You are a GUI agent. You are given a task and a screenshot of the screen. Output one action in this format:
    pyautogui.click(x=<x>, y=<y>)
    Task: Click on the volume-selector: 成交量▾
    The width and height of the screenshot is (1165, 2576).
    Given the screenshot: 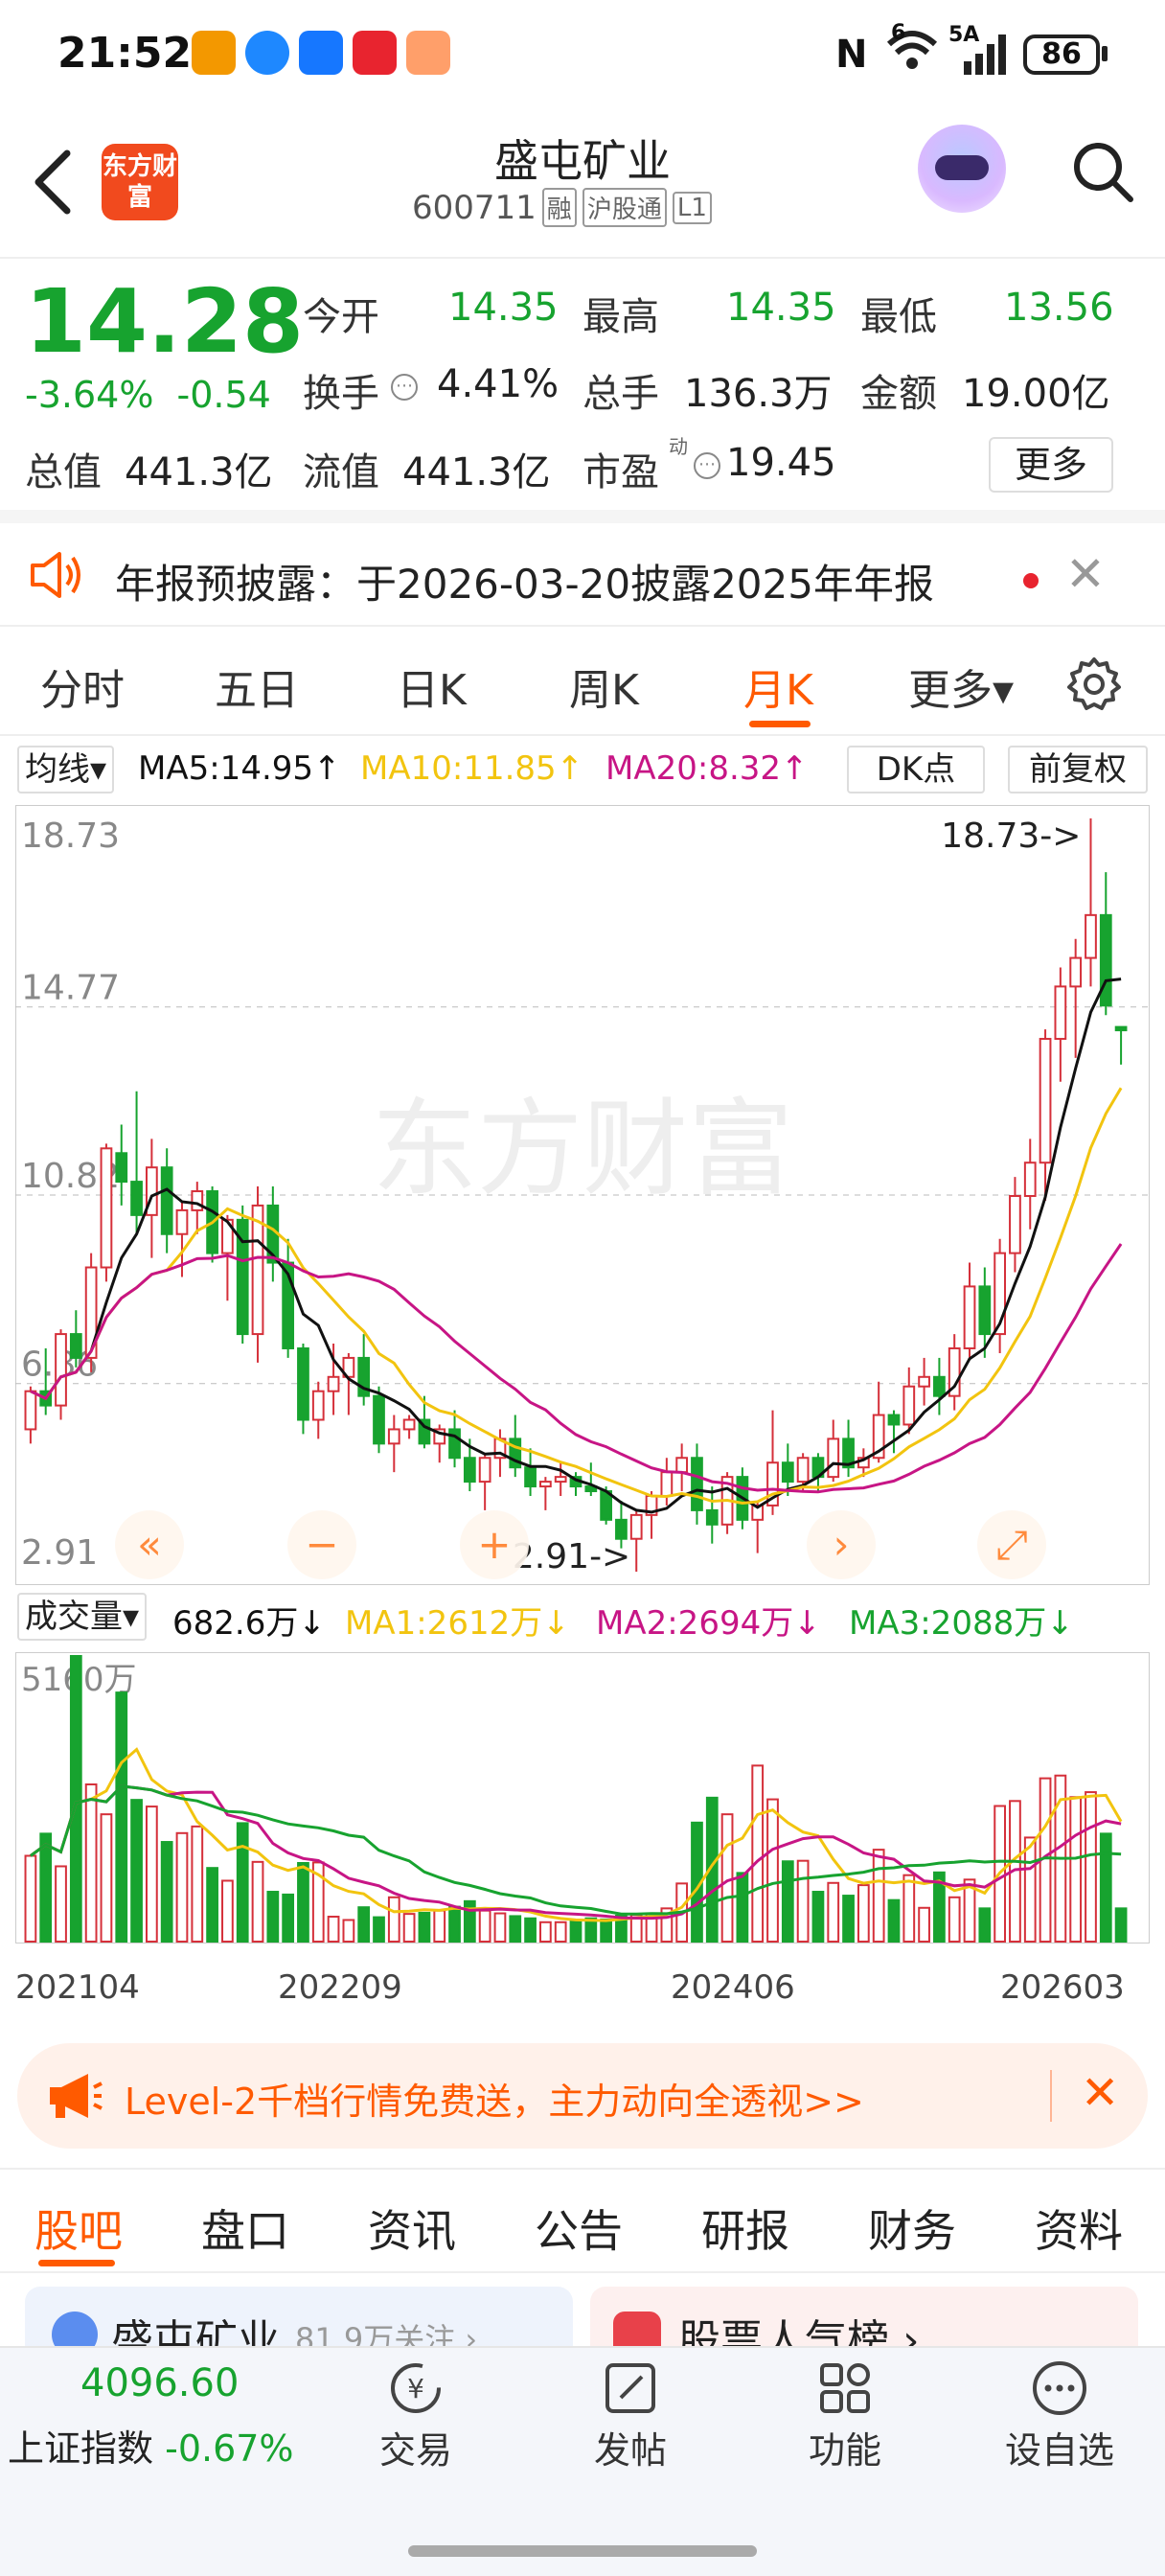 What is the action you would take?
    pyautogui.click(x=82, y=1617)
    